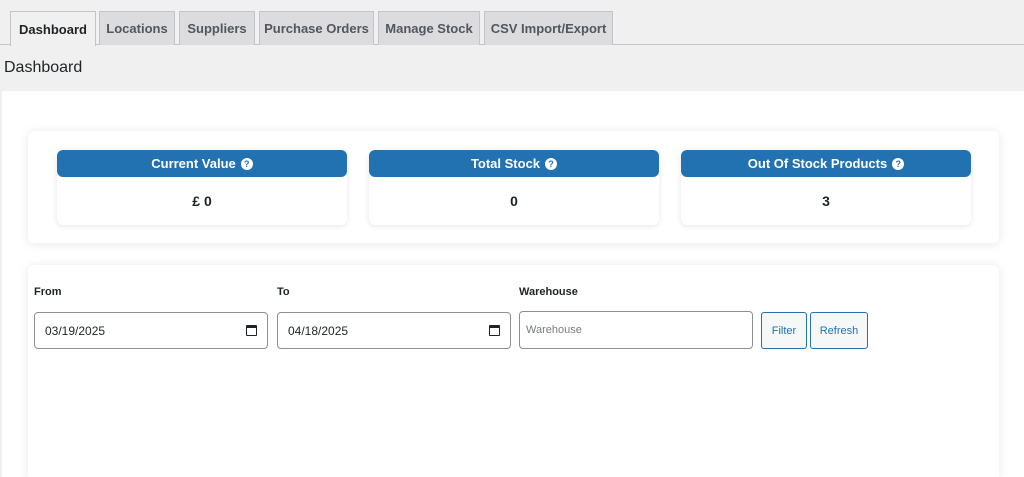 The height and width of the screenshot is (477, 1024). What do you see at coordinates (784, 330) in the screenshot?
I see `filter-button: Filter` at bounding box center [784, 330].